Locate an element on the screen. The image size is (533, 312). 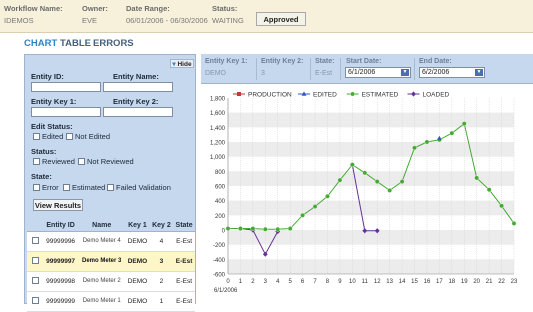
not-reviewed-checkbox is located at coordinates (81, 161).